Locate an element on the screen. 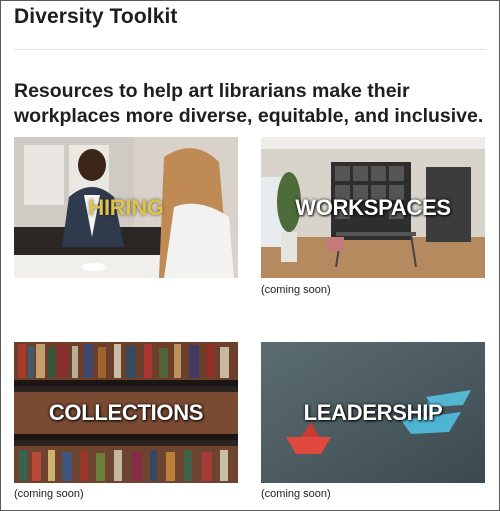 The height and width of the screenshot is (511, 500). hiring-label: HIRING is located at coordinates (126, 207).